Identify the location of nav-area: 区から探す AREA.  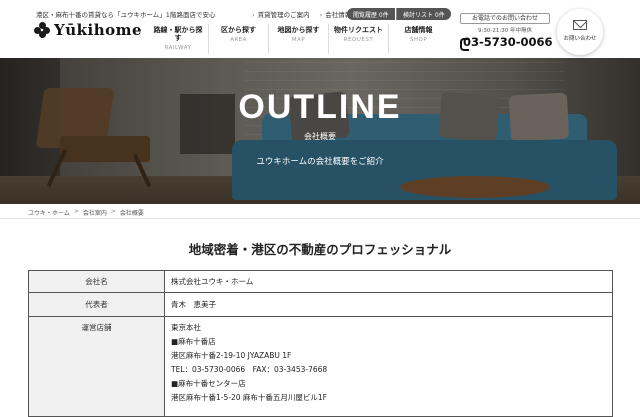
(238, 39).